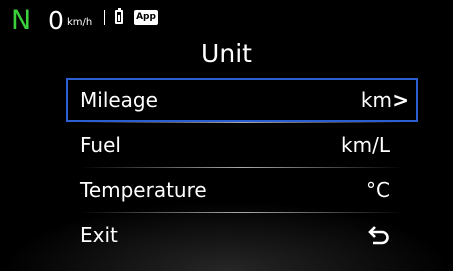 This screenshot has width=469, height=271. What do you see at coordinates (400, 100) in the screenshot?
I see `chevron-right-icon: >` at bounding box center [400, 100].